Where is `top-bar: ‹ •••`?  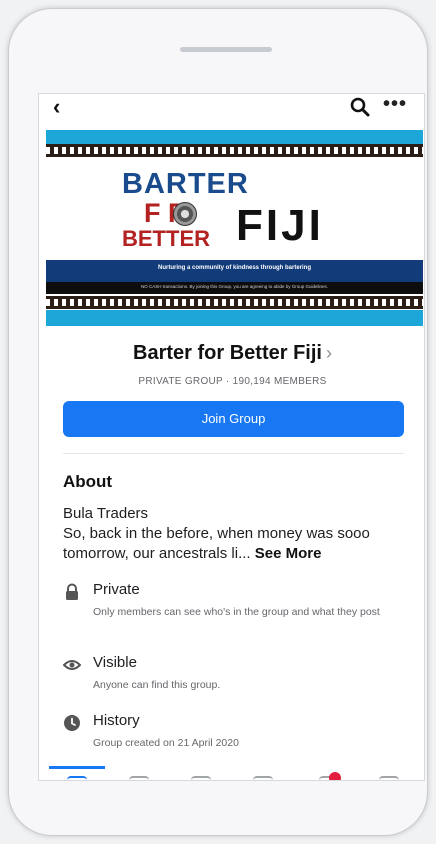 top-bar: ‹ ••• is located at coordinates (231, 111).